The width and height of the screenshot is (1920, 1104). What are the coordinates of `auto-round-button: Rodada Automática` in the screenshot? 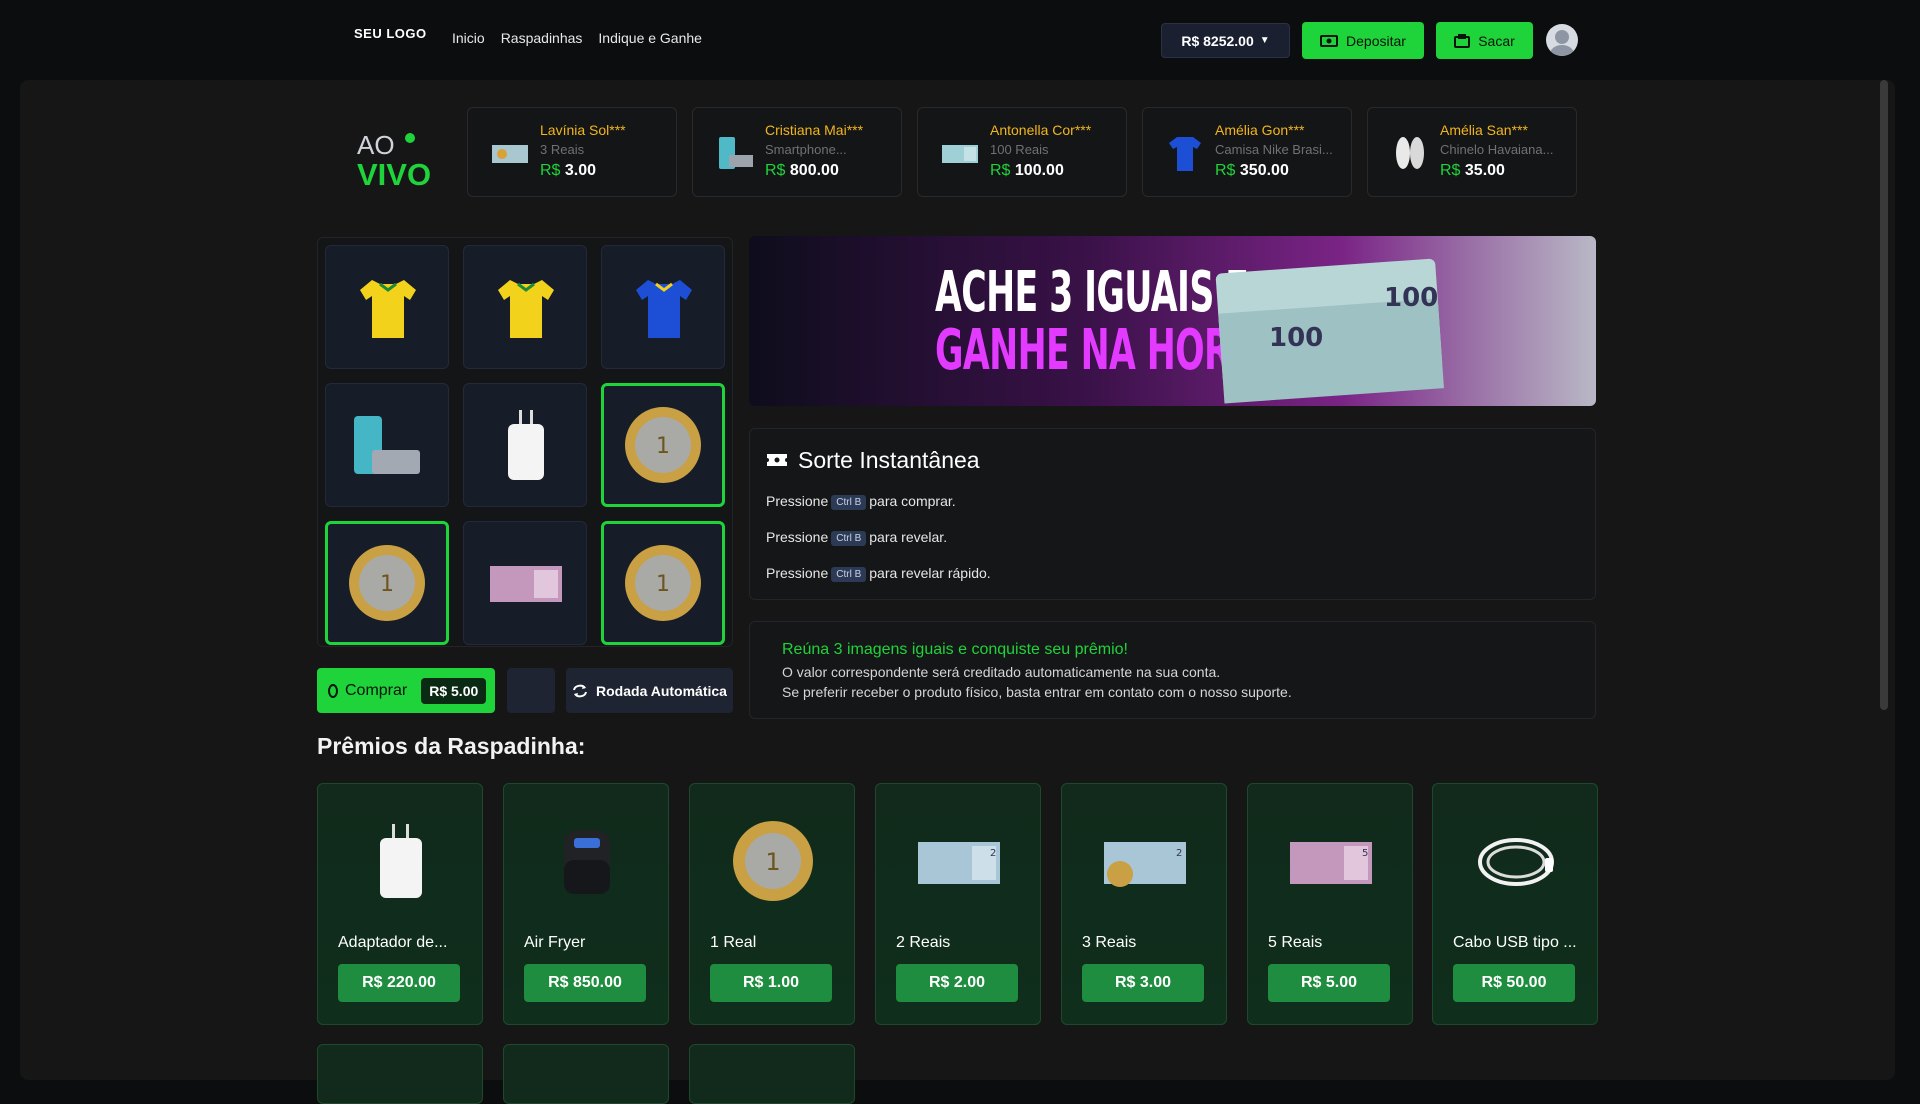 It's located at (649, 690).